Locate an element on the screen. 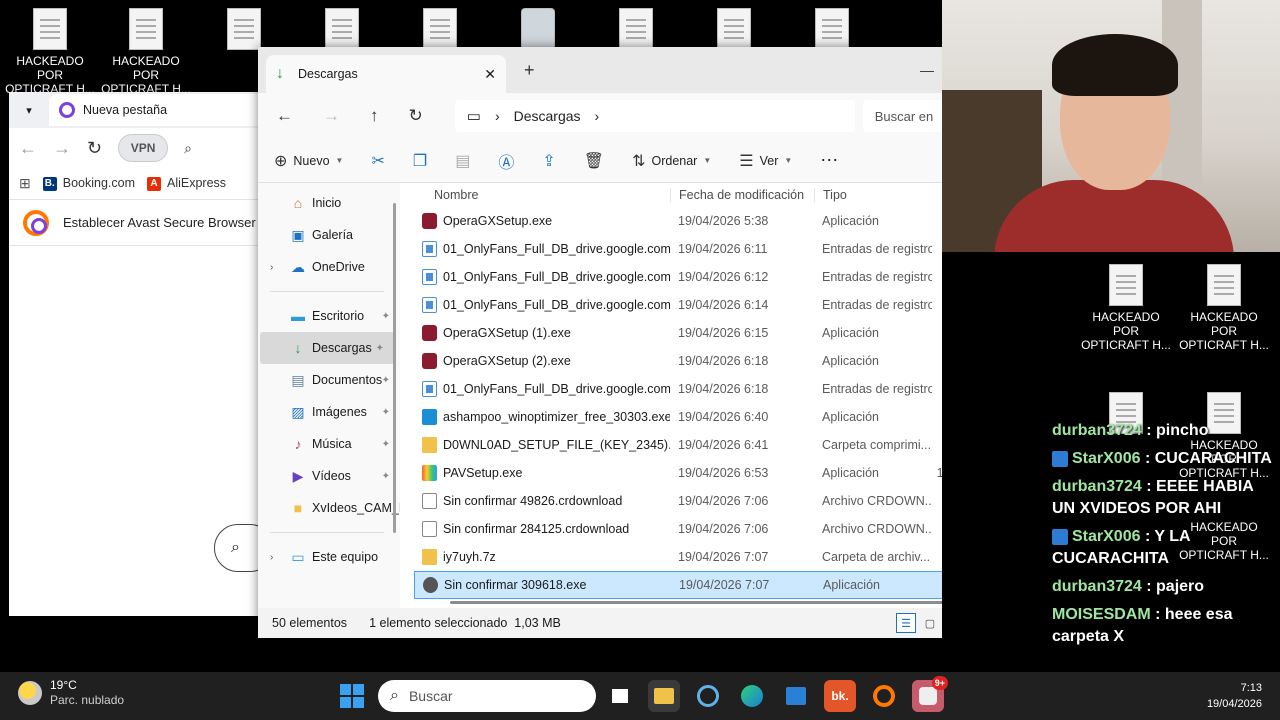  default-browser-banner: Establecer Avast Secure Browser c is located at coordinates (140, 223).